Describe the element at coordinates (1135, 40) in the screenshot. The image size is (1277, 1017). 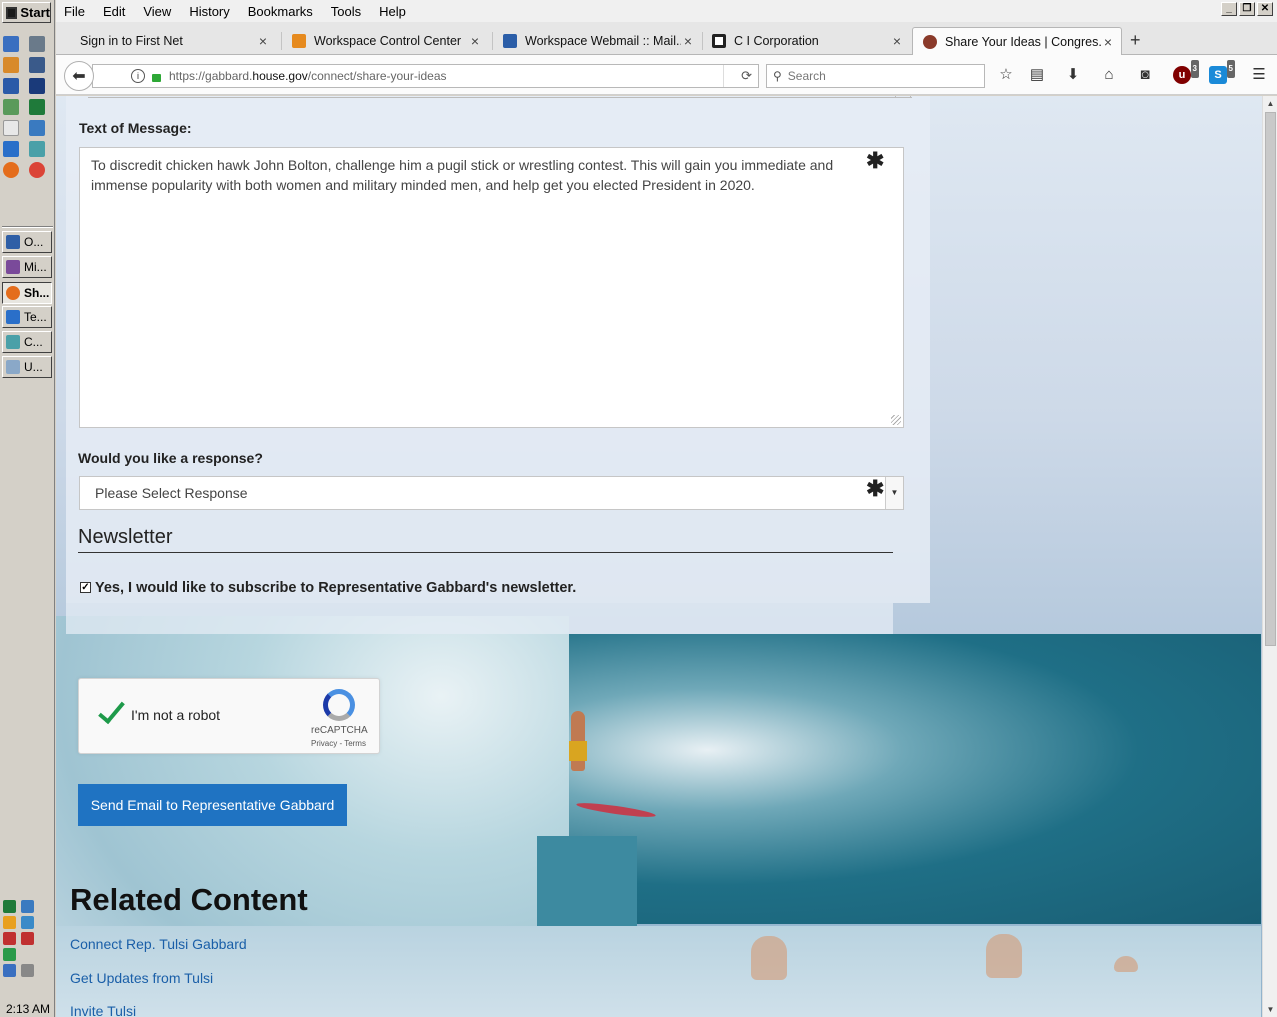
I see `new-tab-button: +` at that location.